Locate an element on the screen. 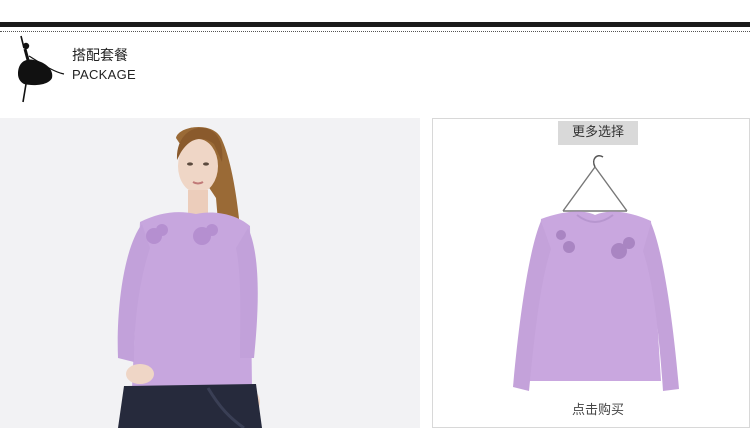  buy-now-link: 点击购买 is located at coordinates (598, 411).